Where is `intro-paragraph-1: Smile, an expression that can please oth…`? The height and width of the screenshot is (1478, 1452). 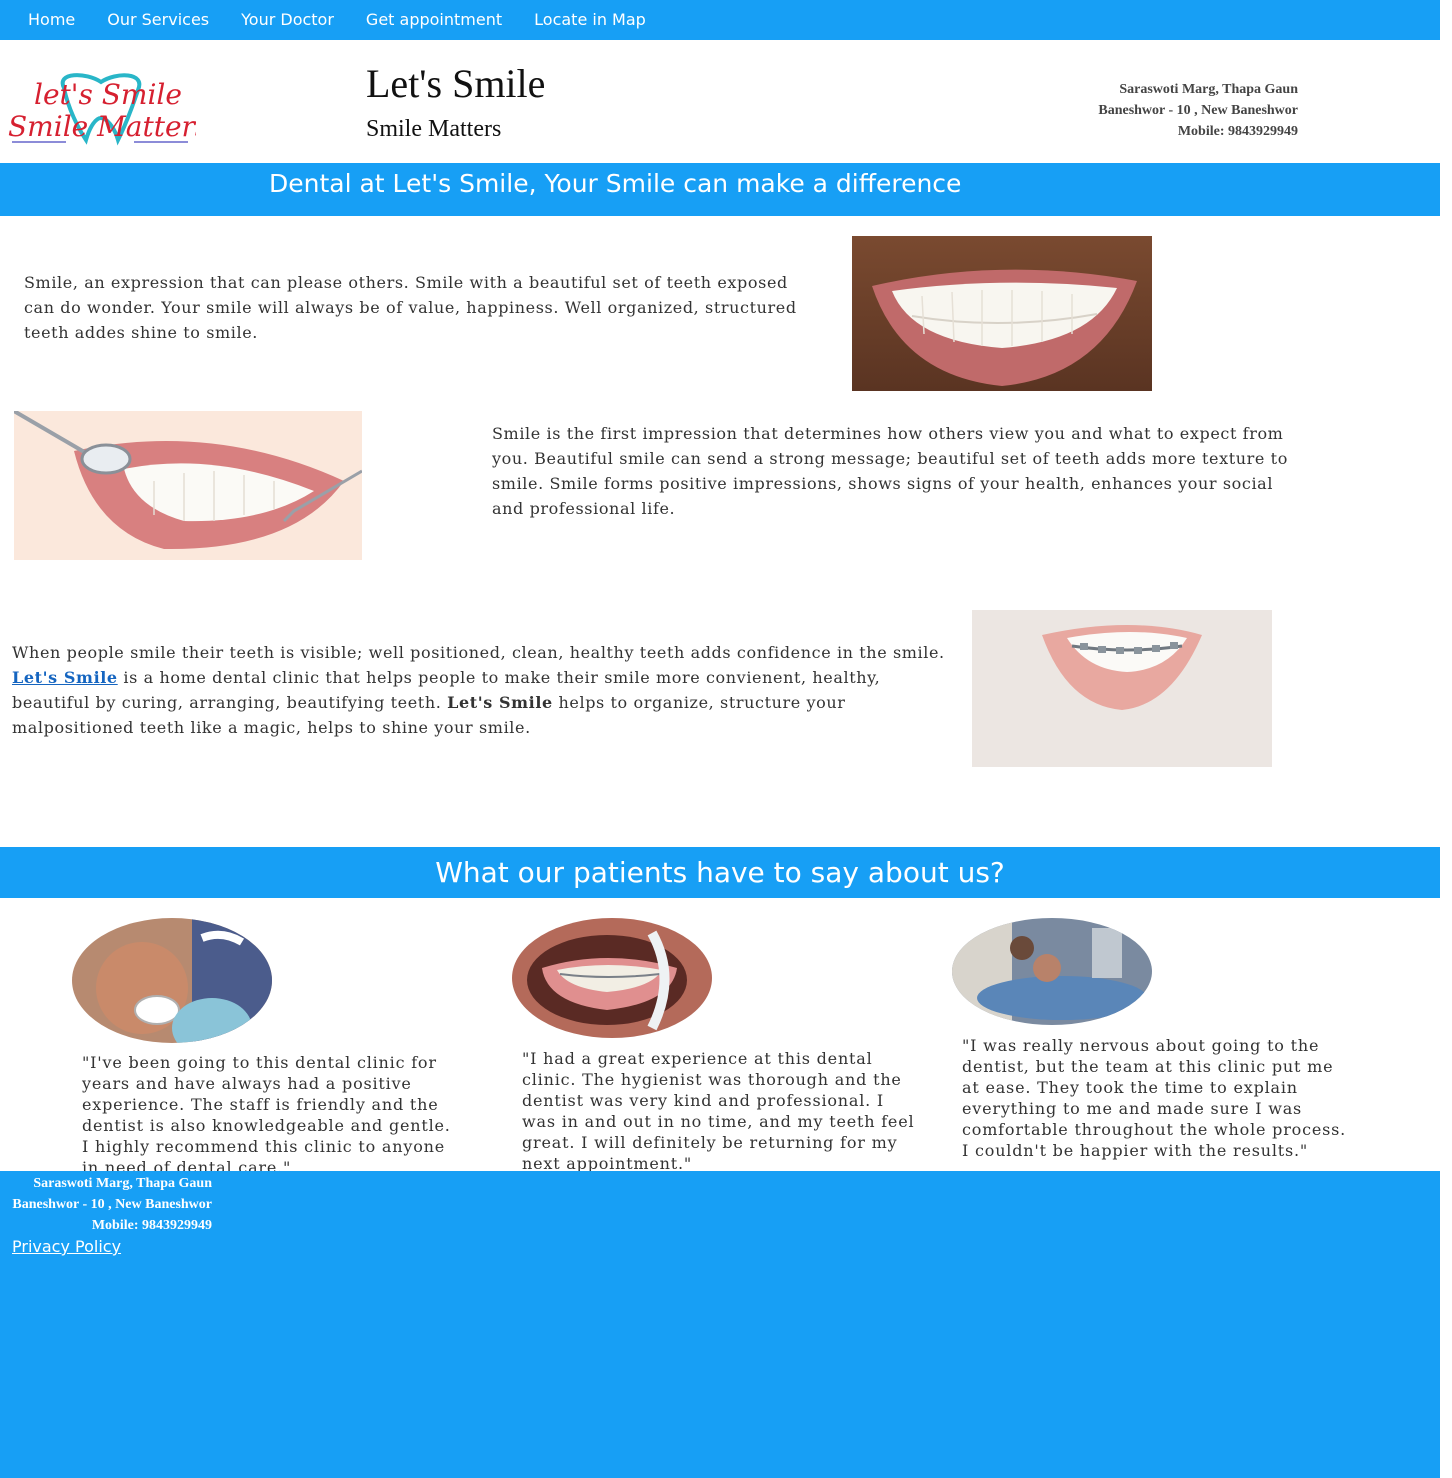
intro-paragraph-1: Smile, an expression that can please oth… is located at coordinates (410, 307).